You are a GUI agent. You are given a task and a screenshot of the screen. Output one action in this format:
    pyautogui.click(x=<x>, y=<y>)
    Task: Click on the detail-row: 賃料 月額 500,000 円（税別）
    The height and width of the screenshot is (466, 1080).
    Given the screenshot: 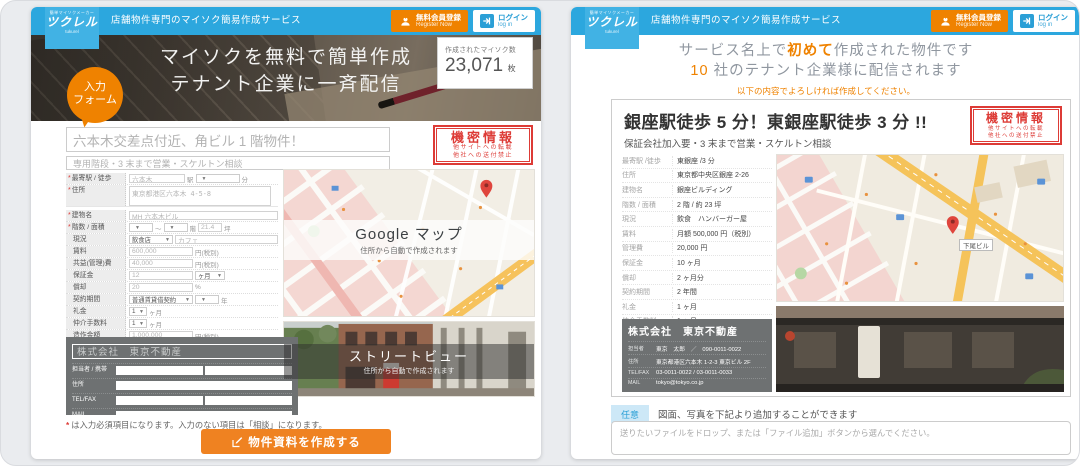 What is the action you would take?
    pyautogui.click(x=697, y=234)
    